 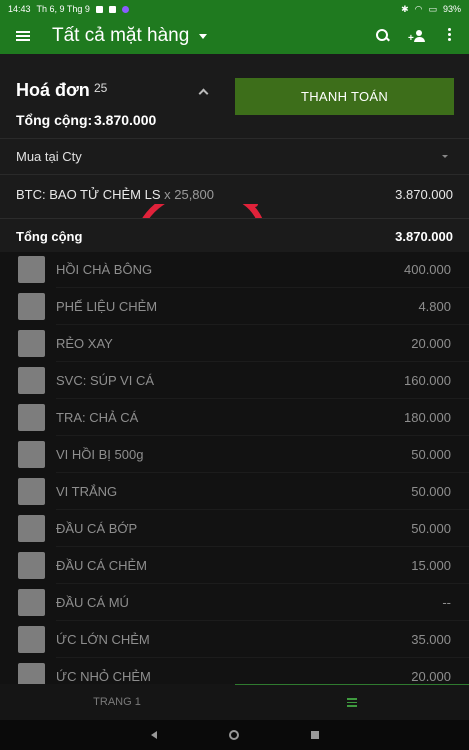 I want to click on list-item: ỨC NHỎ CHẺM 20.000, so click(x=234, y=671).